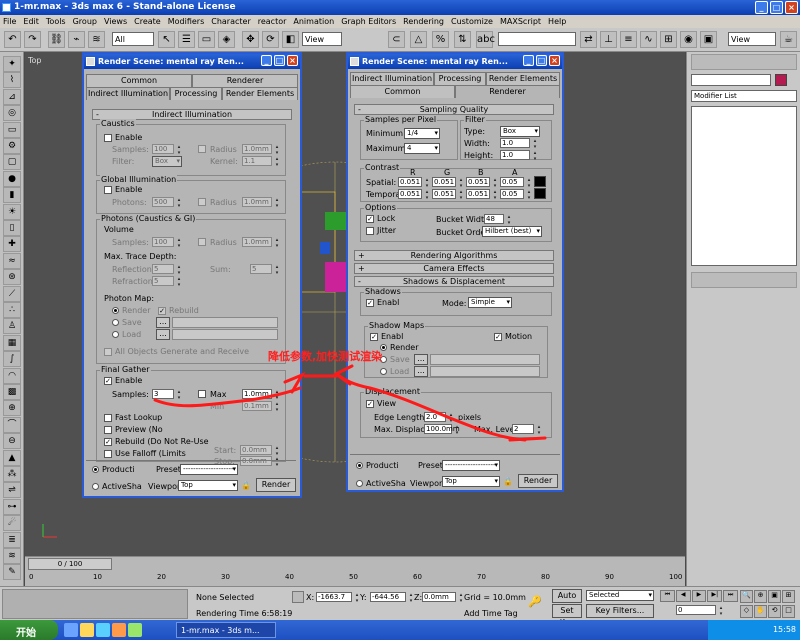 This screenshot has height=640, width=800. I want to click on annotation-arrow-right, so click(431, 407).